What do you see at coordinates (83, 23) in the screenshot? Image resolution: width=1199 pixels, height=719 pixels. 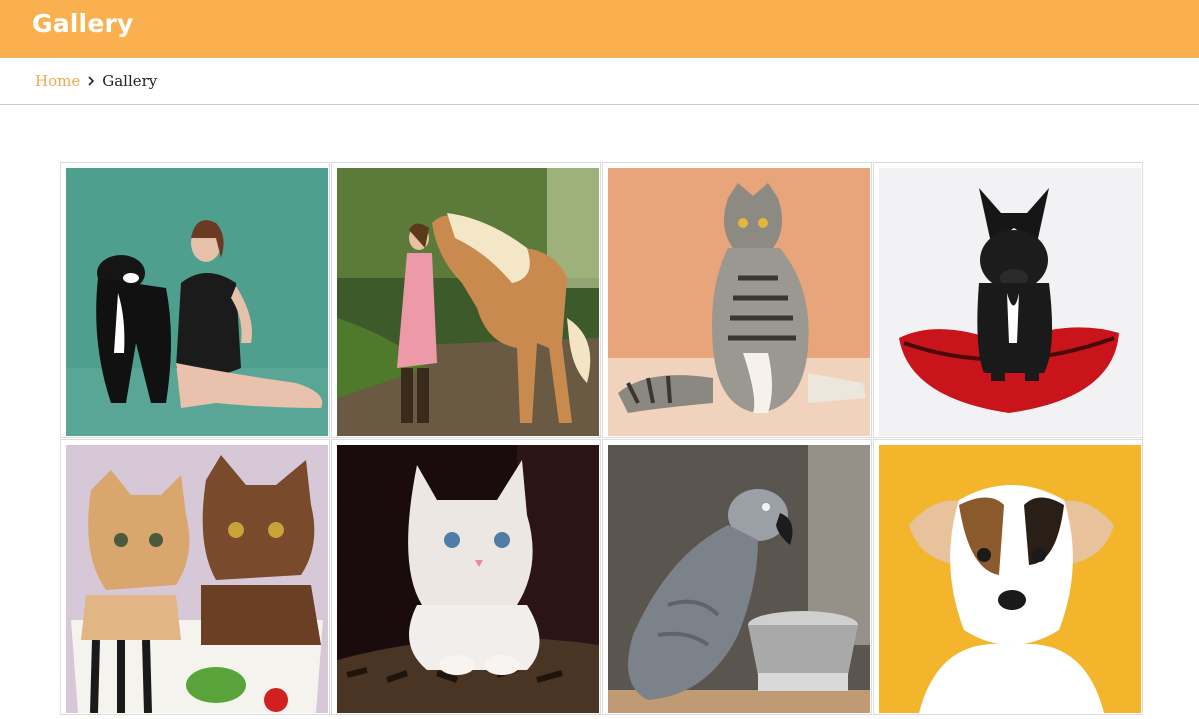 I see `page-title: Gallery` at bounding box center [83, 23].